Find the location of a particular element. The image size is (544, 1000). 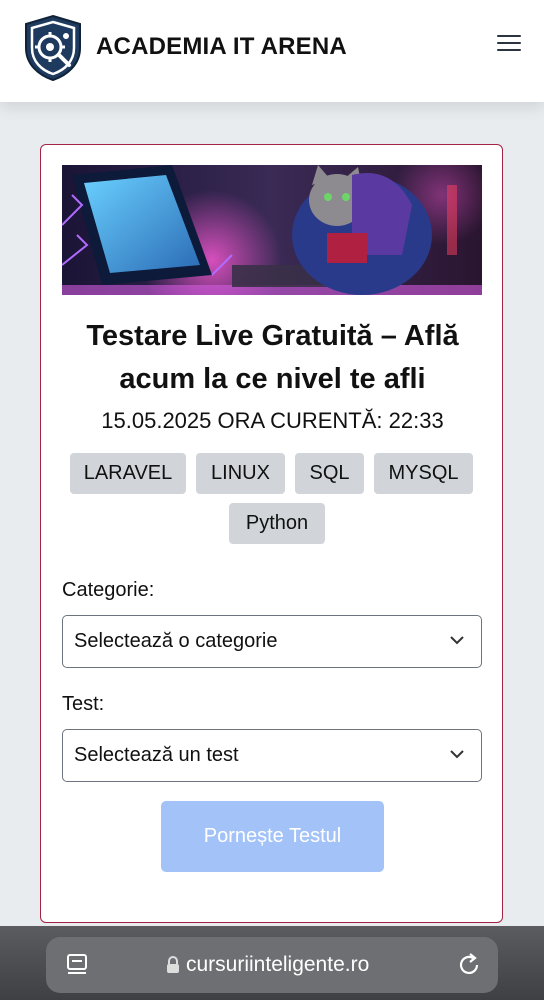

url-text: cursuriinteligente.ro is located at coordinates (278, 964).